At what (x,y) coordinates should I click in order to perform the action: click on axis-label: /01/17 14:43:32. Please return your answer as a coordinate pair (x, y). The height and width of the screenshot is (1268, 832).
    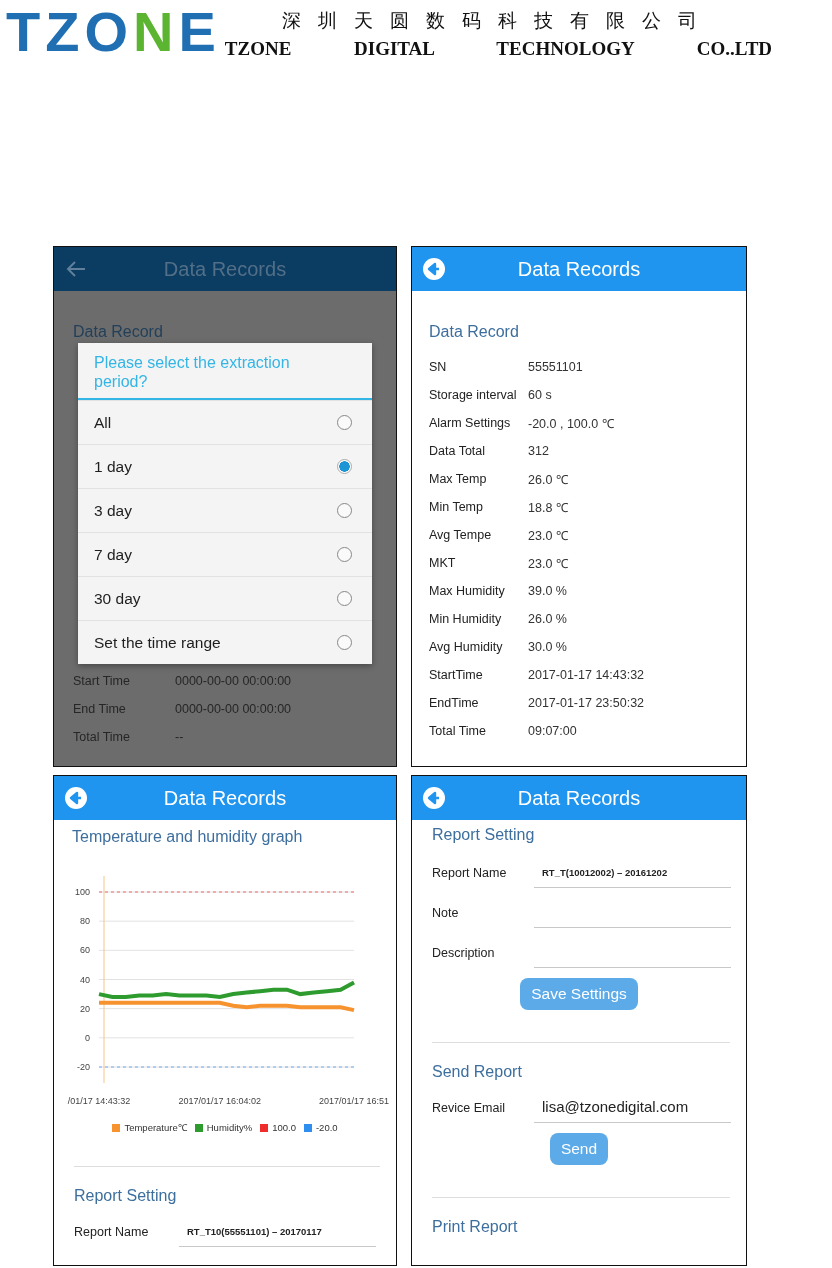
    Looking at the image, I should click on (99, 1101).